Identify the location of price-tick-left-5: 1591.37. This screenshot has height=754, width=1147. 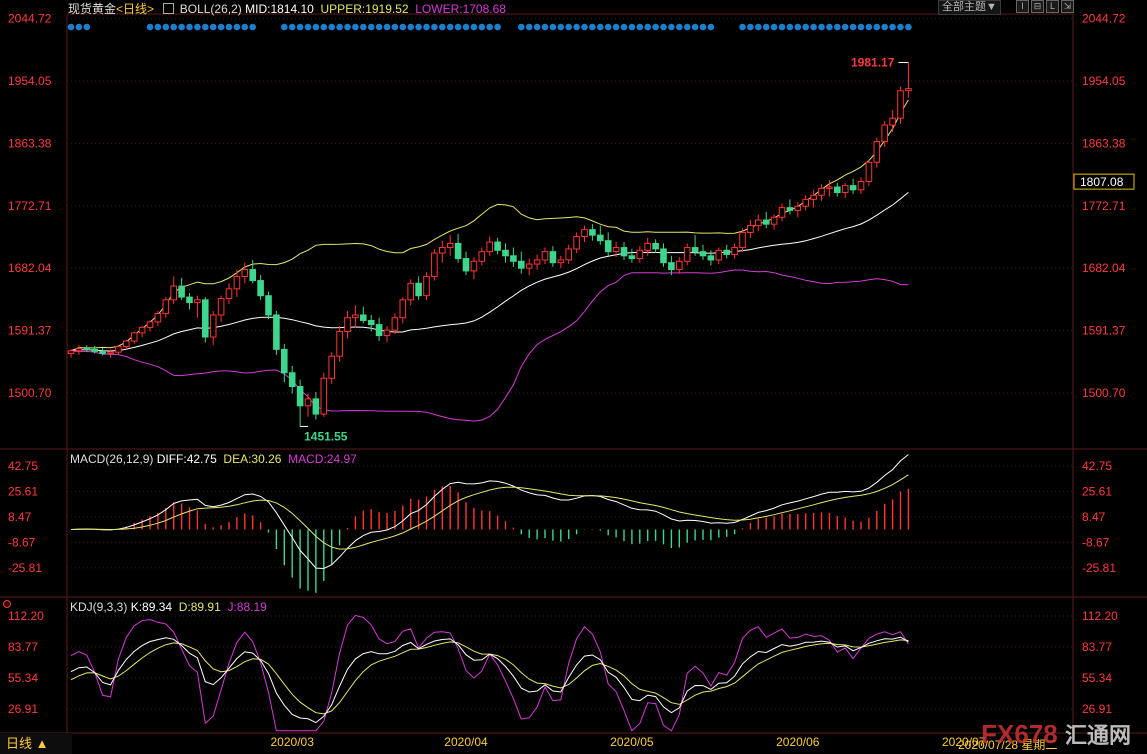
(30, 331).